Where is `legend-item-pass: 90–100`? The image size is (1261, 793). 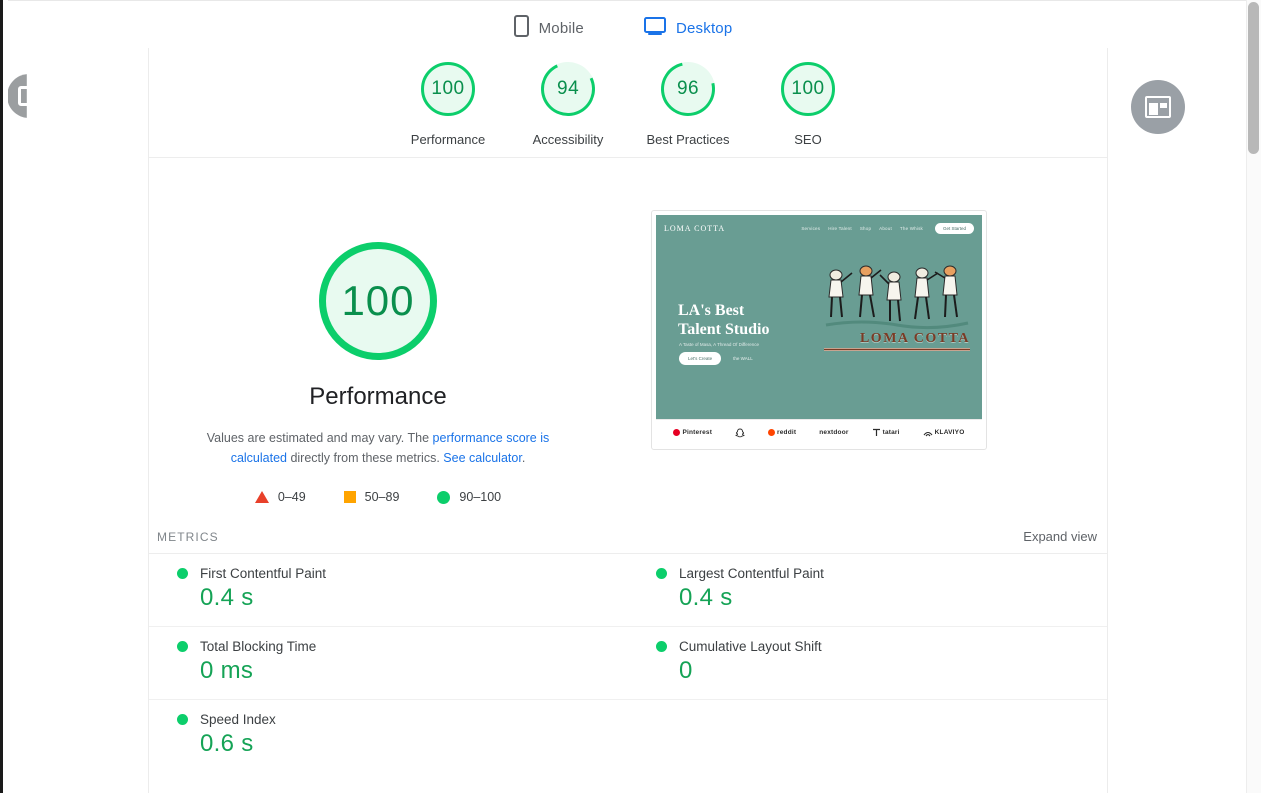 legend-item-pass: 90–100 is located at coordinates (469, 497).